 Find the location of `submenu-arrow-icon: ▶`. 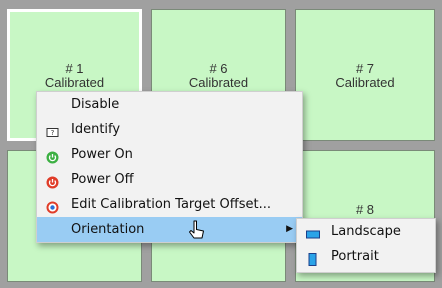

submenu-arrow-icon: ▶ is located at coordinates (289, 229).